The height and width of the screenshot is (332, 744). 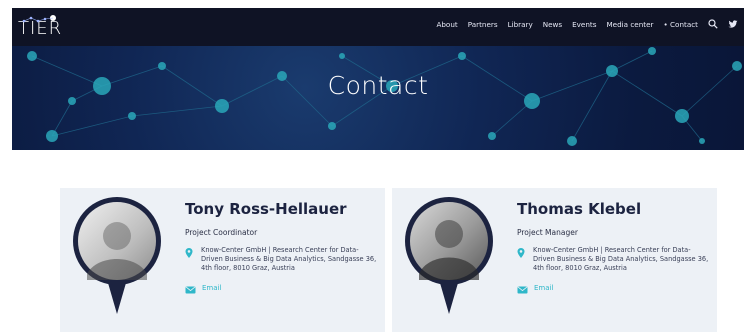 What do you see at coordinates (629, 24) in the screenshot?
I see `nav-media-center: Media center` at bounding box center [629, 24].